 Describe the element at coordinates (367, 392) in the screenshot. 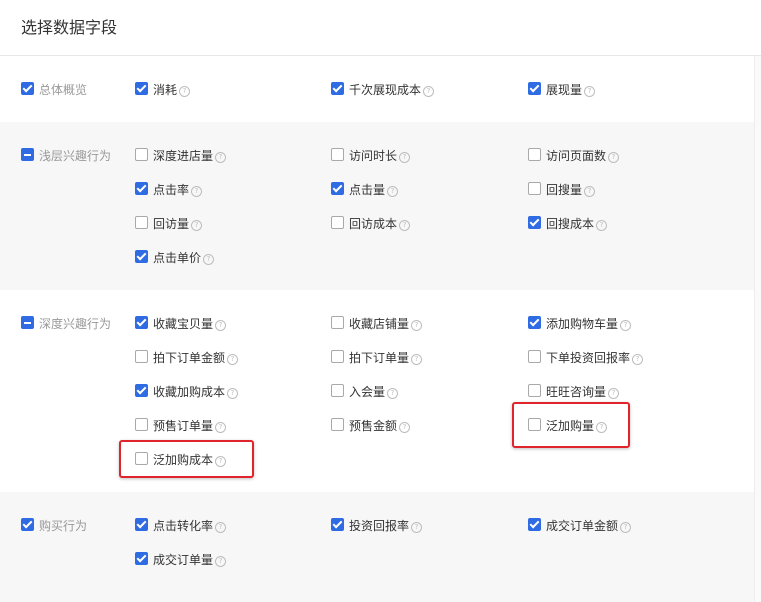

I see `field-label: 入会量` at that location.